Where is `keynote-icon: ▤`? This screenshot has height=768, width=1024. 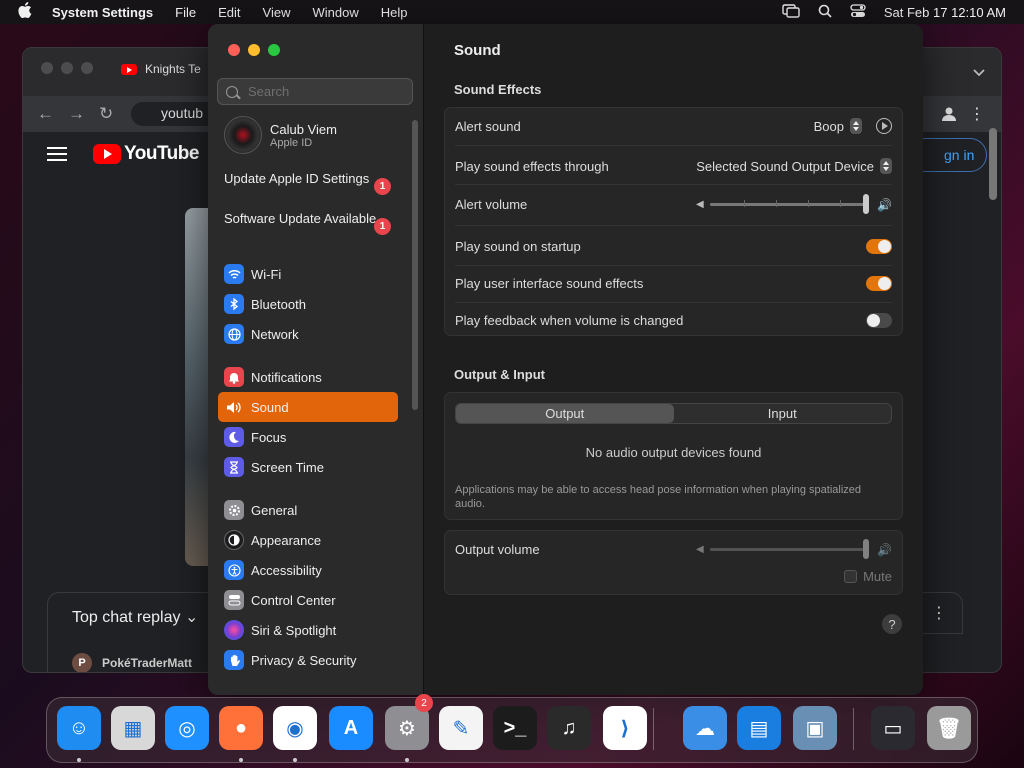
keynote-icon: ▤ is located at coordinates (759, 728).